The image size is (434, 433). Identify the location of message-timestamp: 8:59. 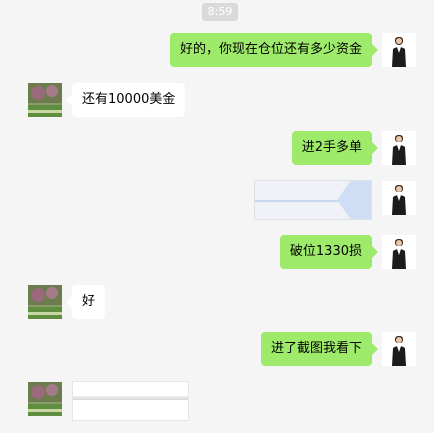
(220, 12).